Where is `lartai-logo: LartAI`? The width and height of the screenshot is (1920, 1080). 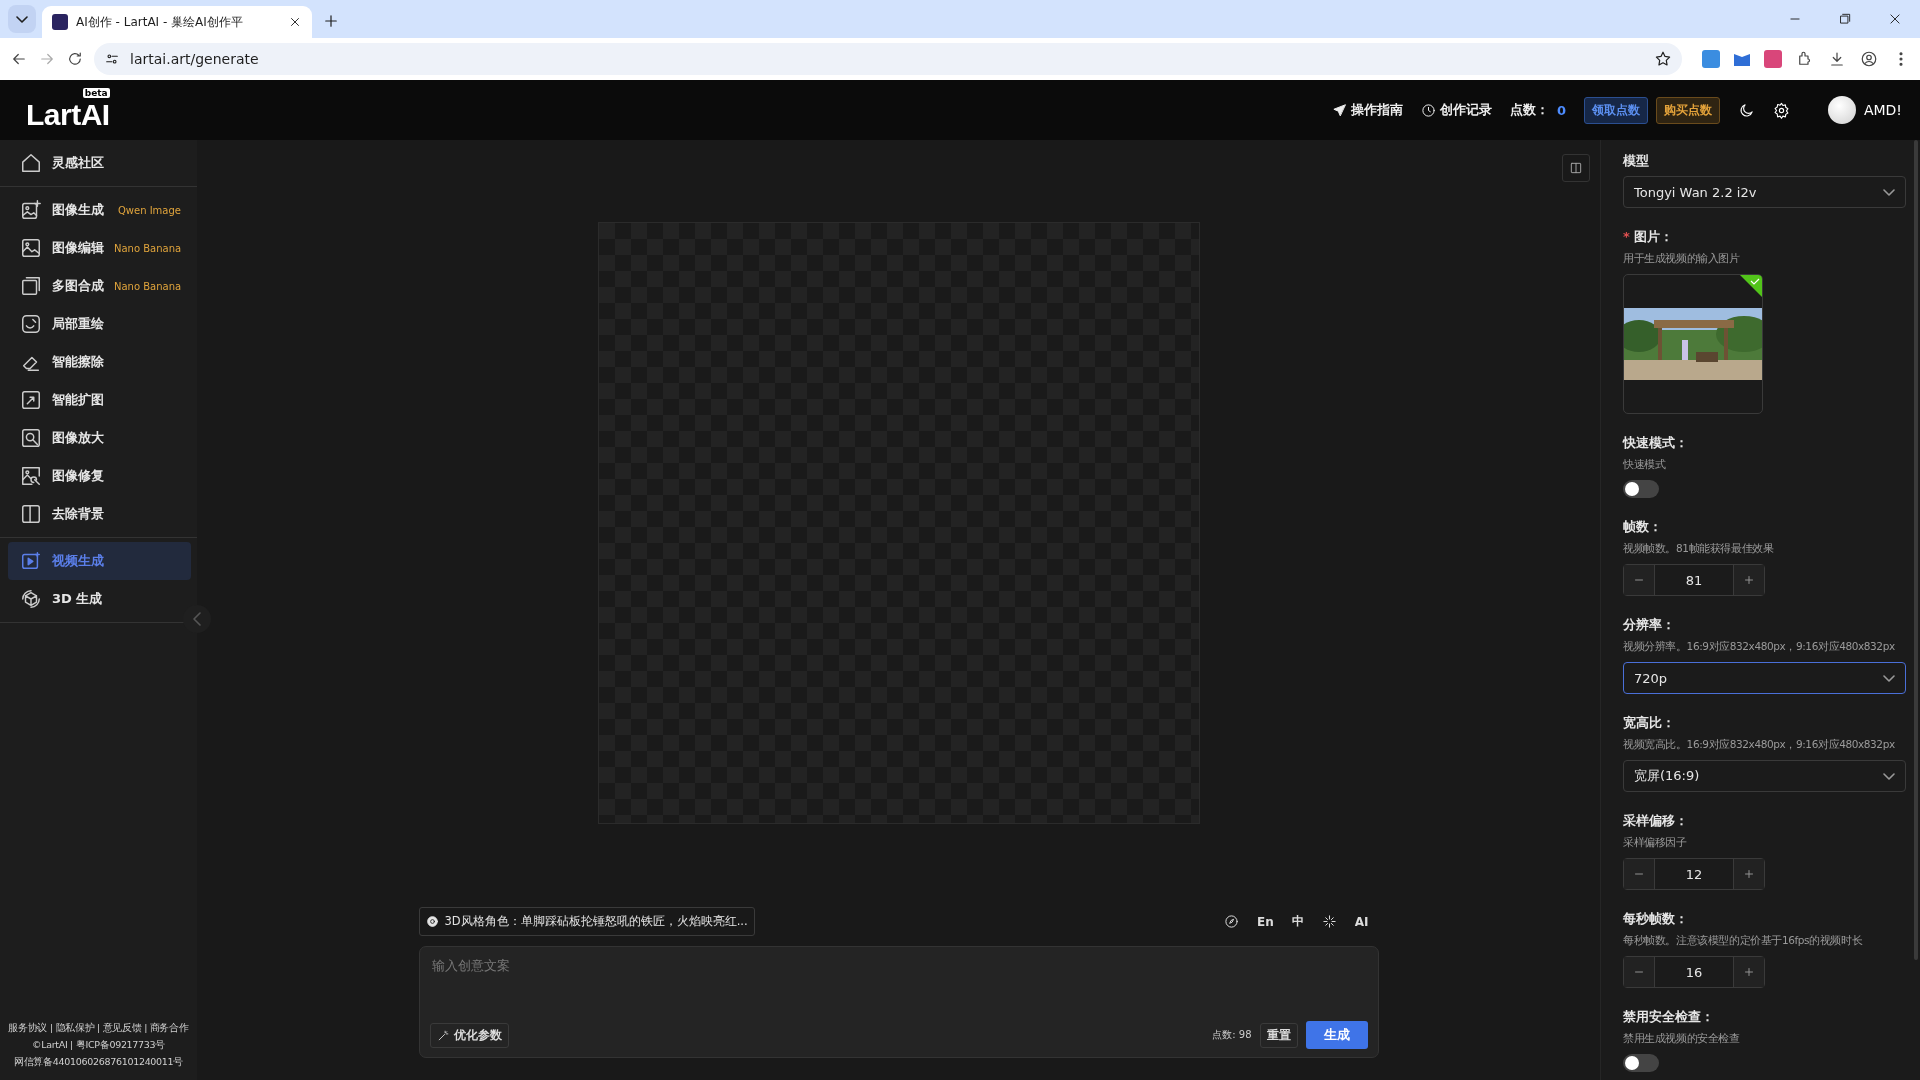 lartai-logo: LartAI is located at coordinates (68, 115).